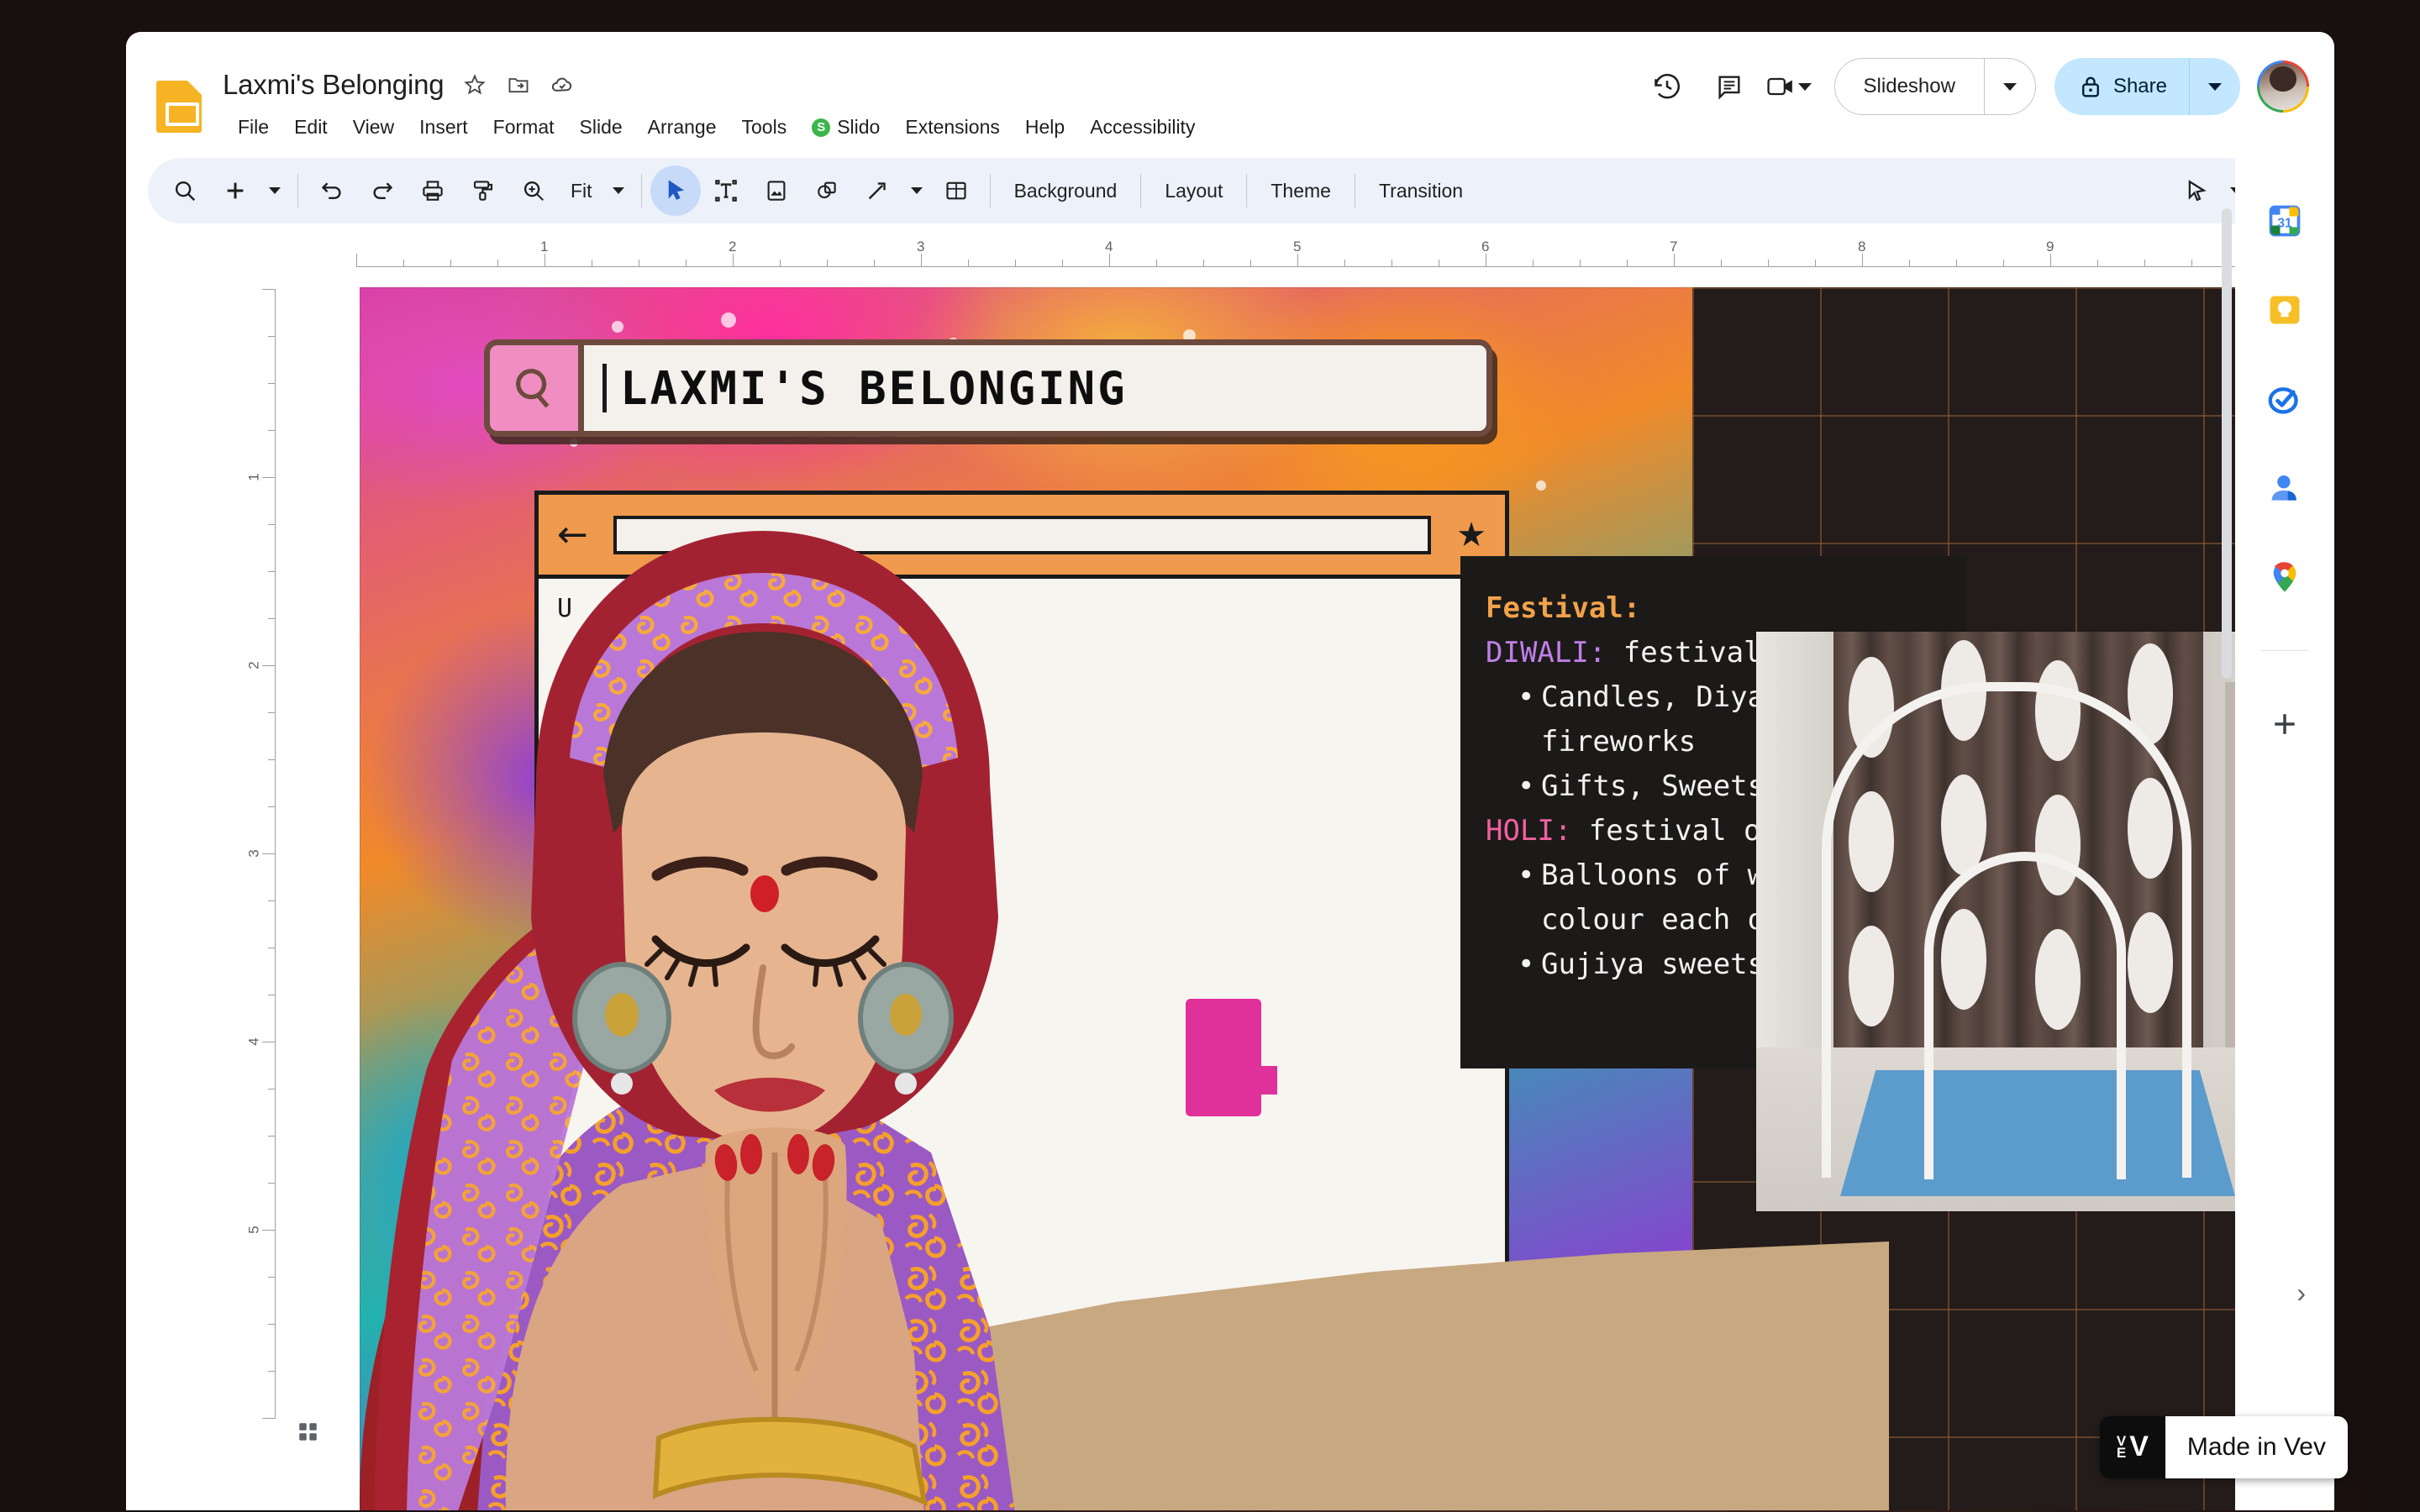 This screenshot has width=2420, height=1512. What do you see at coordinates (1022, 534) in the screenshot?
I see `mock-url-field` at bounding box center [1022, 534].